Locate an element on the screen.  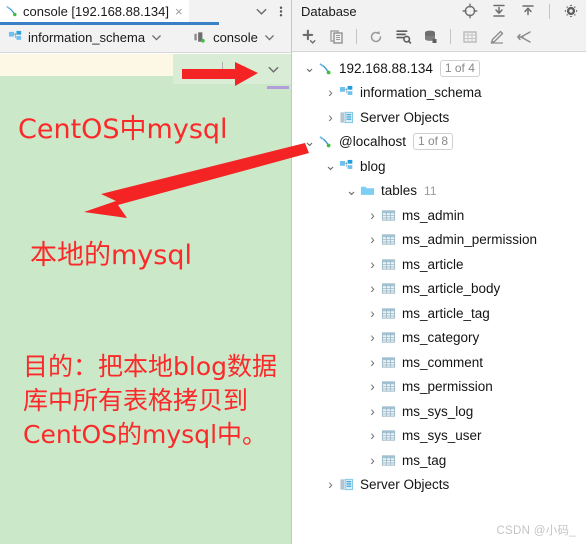
tree-label-t4: ms_article_body is located at coordinates (451, 289).